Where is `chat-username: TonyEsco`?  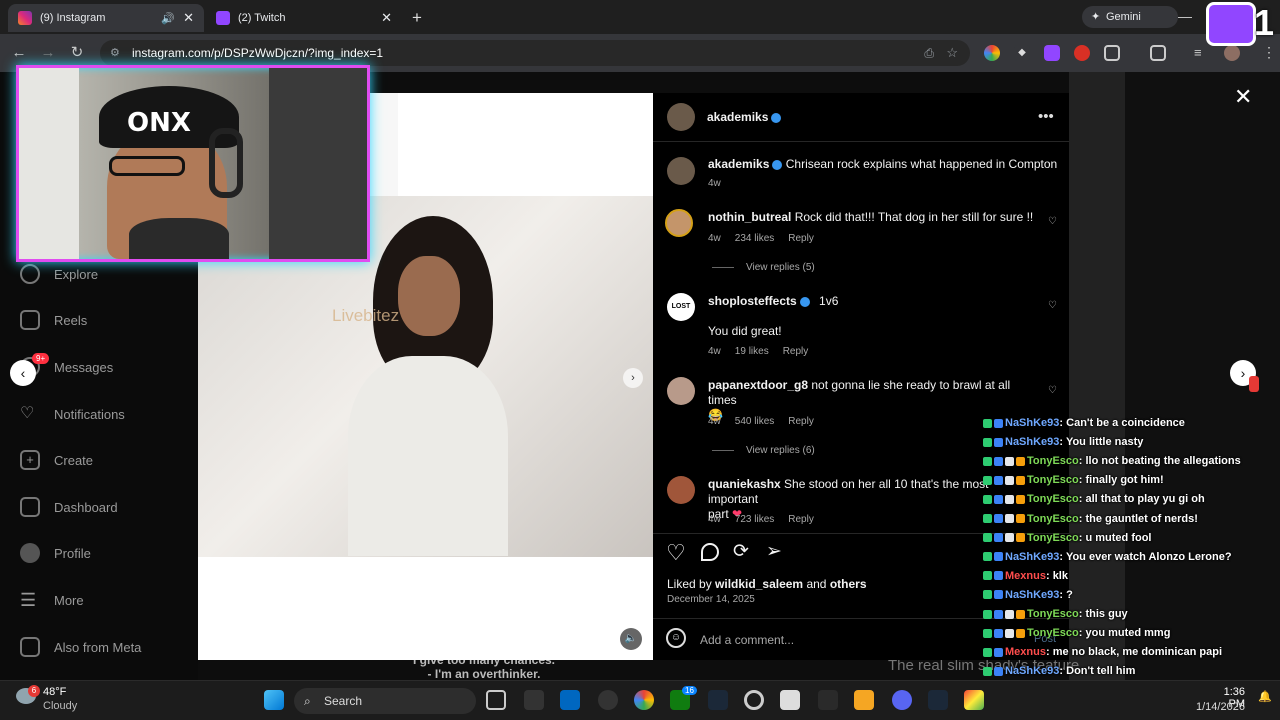 chat-username: TonyEsco is located at coordinates (1053, 480).